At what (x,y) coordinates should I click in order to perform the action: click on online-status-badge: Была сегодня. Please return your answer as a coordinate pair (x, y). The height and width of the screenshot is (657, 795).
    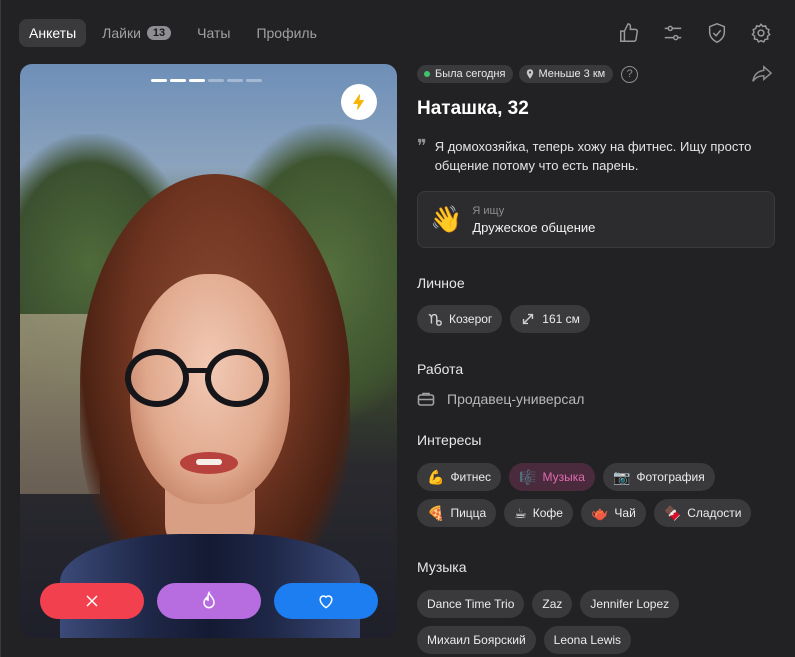
    Looking at the image, I should click on (465, 74).